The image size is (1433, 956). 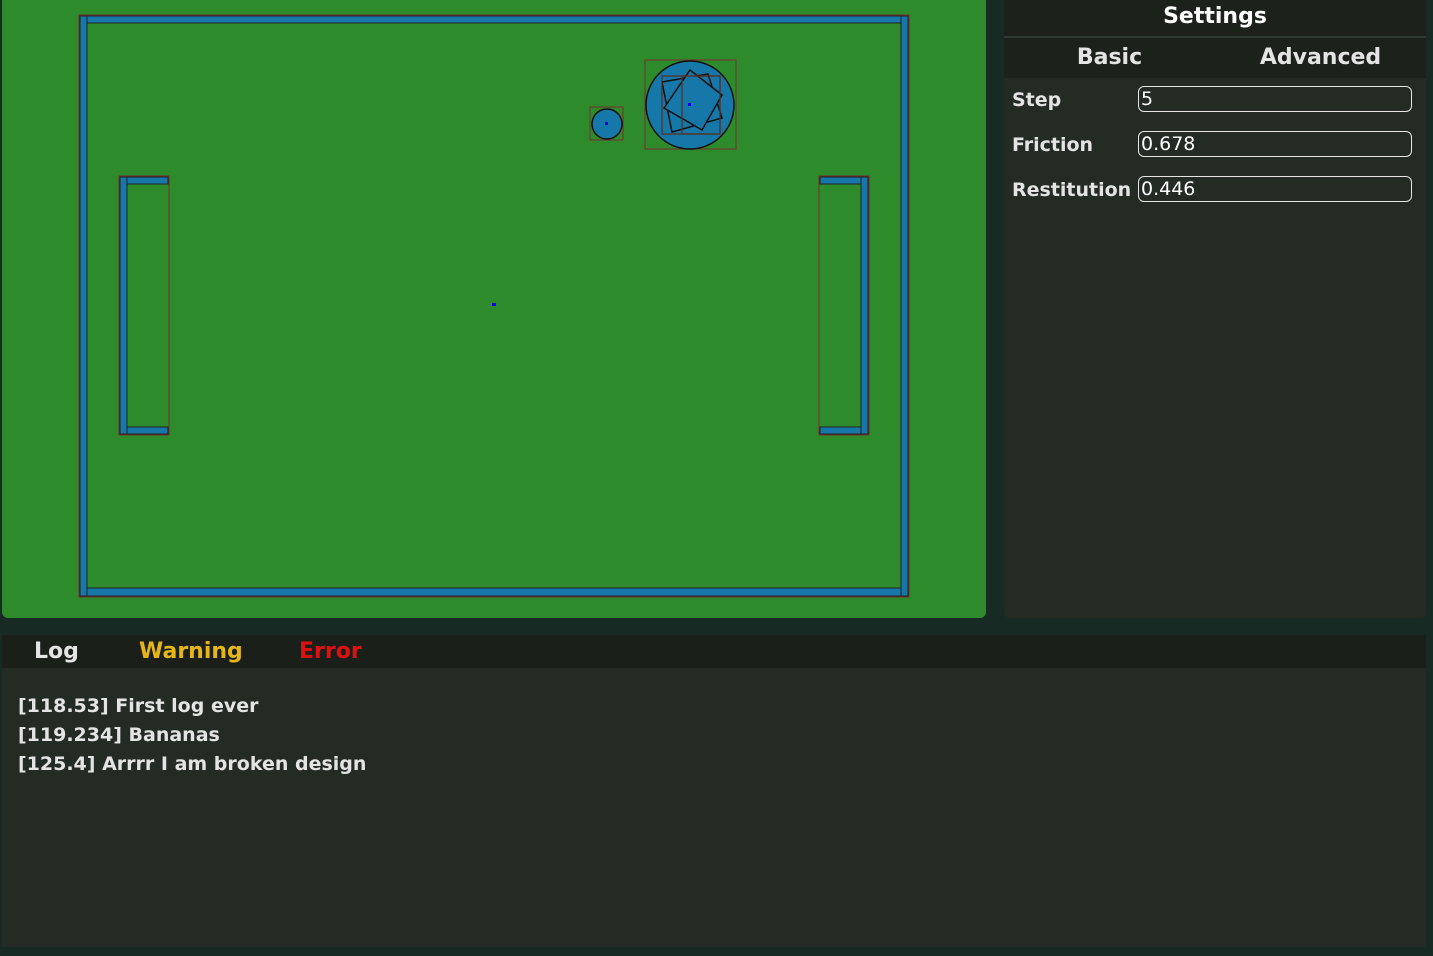 I want to click on bottom-wall, so click(x=494, y=592).